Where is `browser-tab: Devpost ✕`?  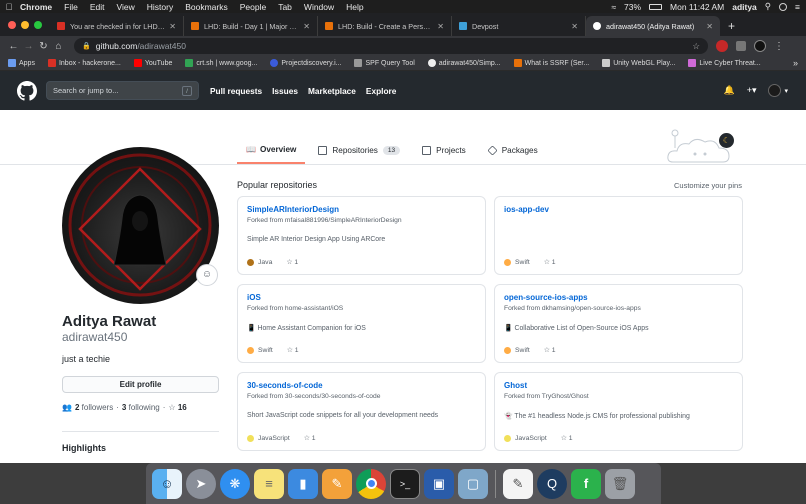 browser-tab: Devpost ✕ is located at coordinates (519, 26).